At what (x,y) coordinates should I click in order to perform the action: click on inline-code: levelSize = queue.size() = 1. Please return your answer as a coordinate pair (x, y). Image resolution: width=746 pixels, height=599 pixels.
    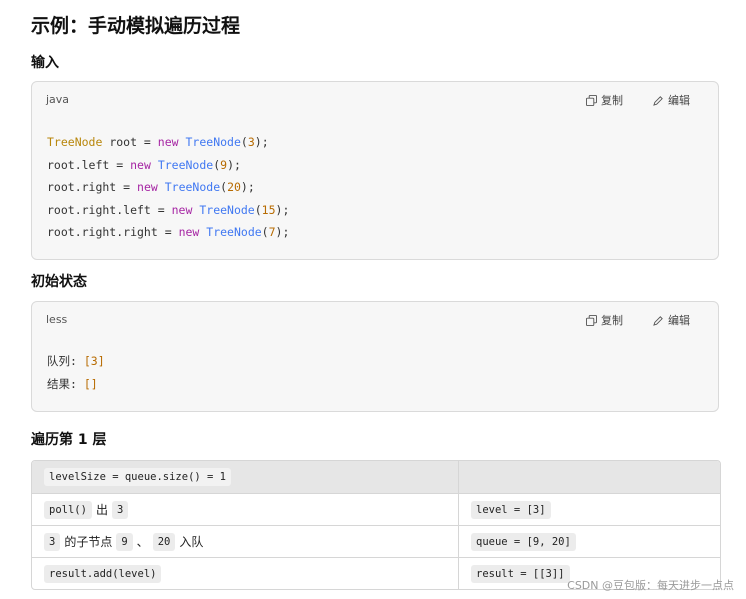
    Looking at the image, I should click on (138, 477).